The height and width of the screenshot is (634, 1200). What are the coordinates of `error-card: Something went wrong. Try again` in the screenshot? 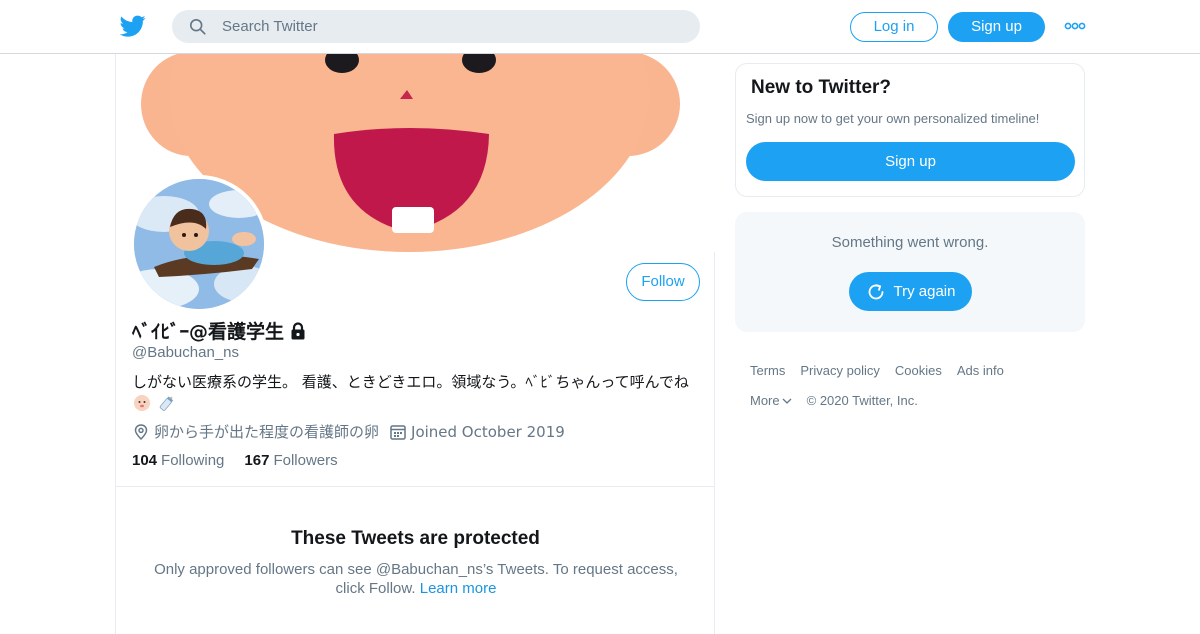 It's located at (910, 272).